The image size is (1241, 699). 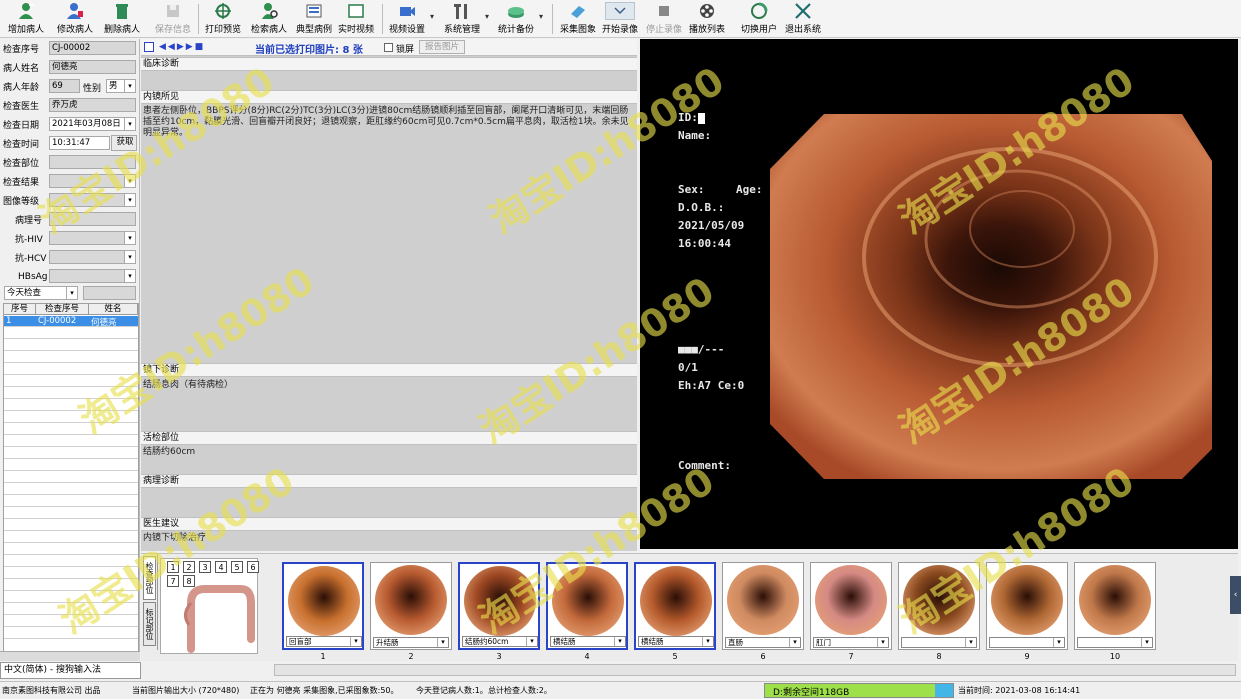 What do you see at coordinates (149, 578) in the screenshot?
I see `tab-exam-site: 检查部位` at bounding box center [149, 578].